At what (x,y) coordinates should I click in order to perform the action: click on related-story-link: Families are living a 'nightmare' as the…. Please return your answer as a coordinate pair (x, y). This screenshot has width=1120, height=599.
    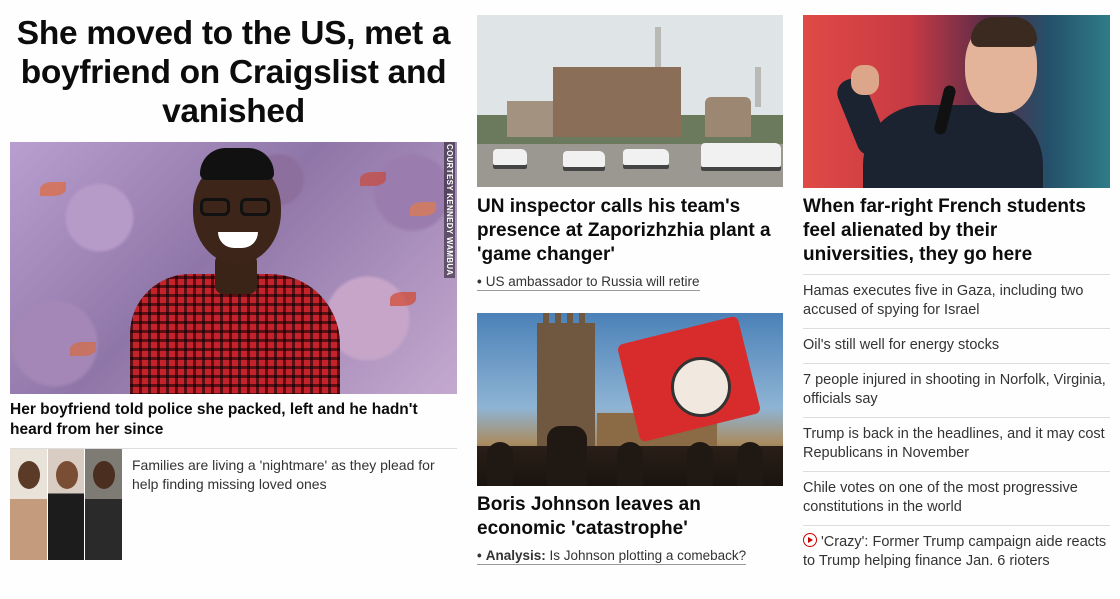
    Looking at the image, I should click on (292, 475).